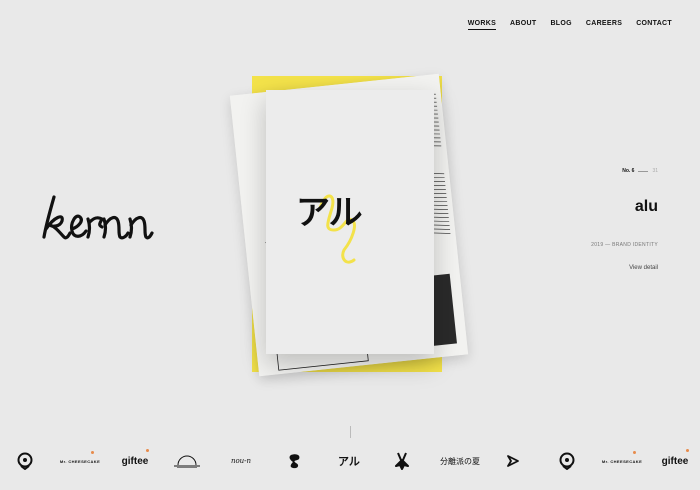 The width and height of the screenshot is (700, 490). Describe the element at coordinates (646, 206) in the screenshot. I see `project-title: alu` at that location.